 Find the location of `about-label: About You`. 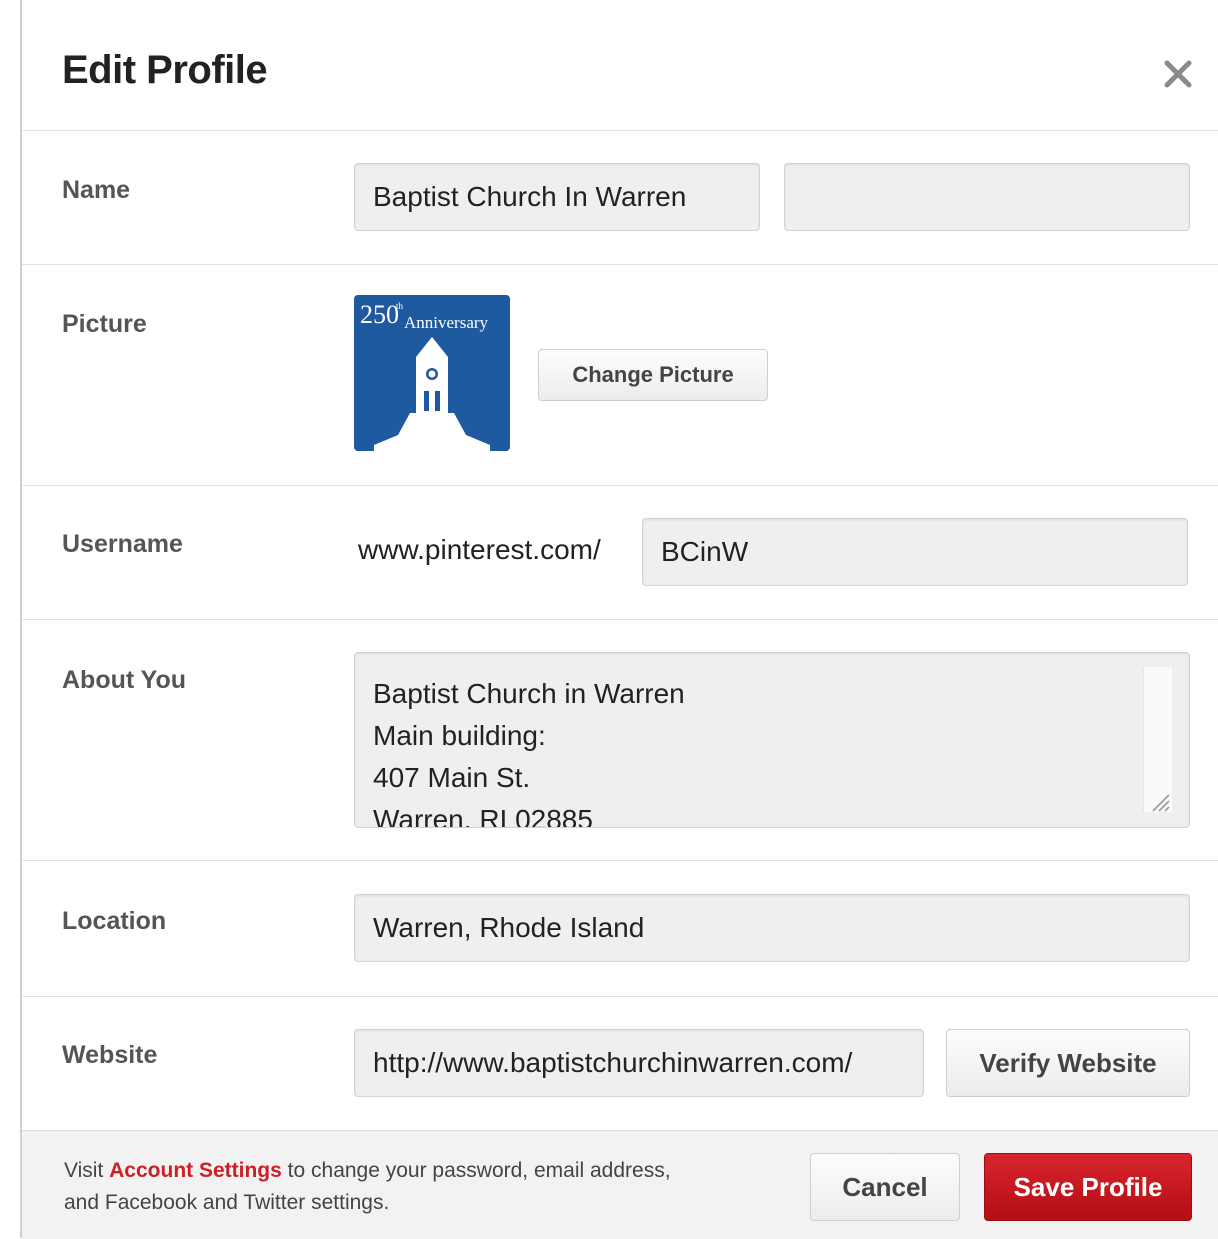

about-label: About You is located at coordinates (124, 680).